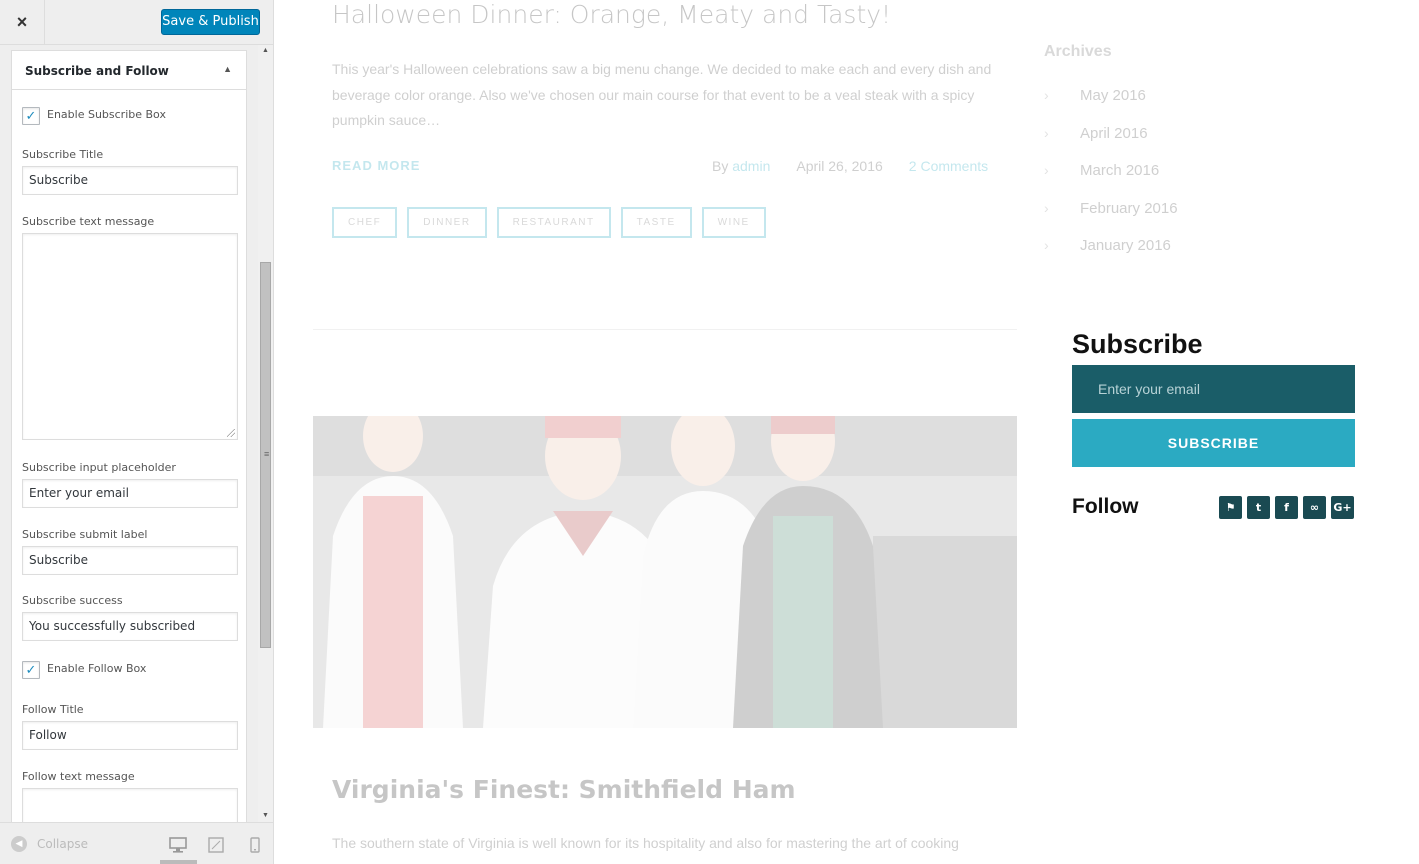  I want to click on enable-follow-checkbox: ✓, so click(31, 670).